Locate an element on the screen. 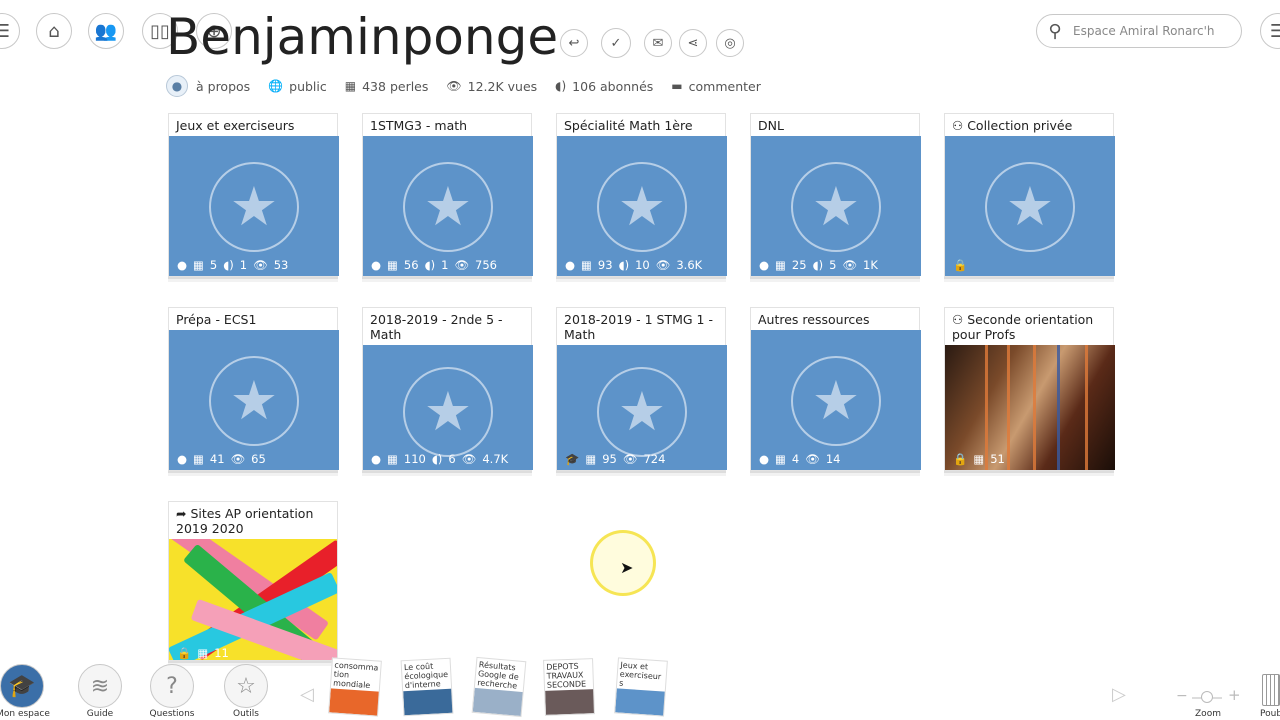 The width and height of the screenshot is (1280, 720). scroll-right-icon: ▷ is located at coordinates (1119, 694).